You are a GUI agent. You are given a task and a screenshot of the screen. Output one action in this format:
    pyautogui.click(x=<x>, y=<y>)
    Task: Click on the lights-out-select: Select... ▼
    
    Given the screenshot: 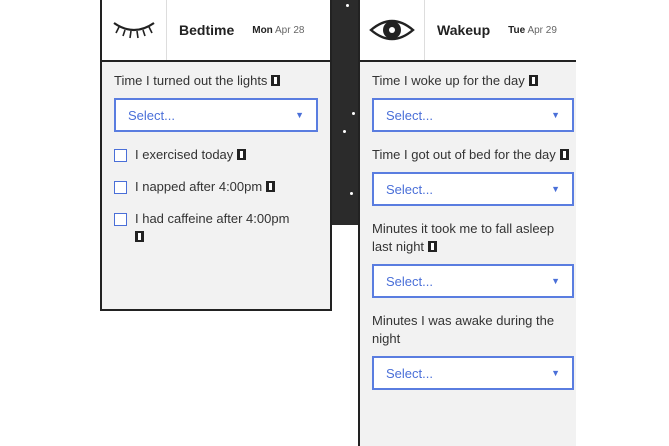 What is the action you would take?
    pyautogui.click(x=216, y=115)
    